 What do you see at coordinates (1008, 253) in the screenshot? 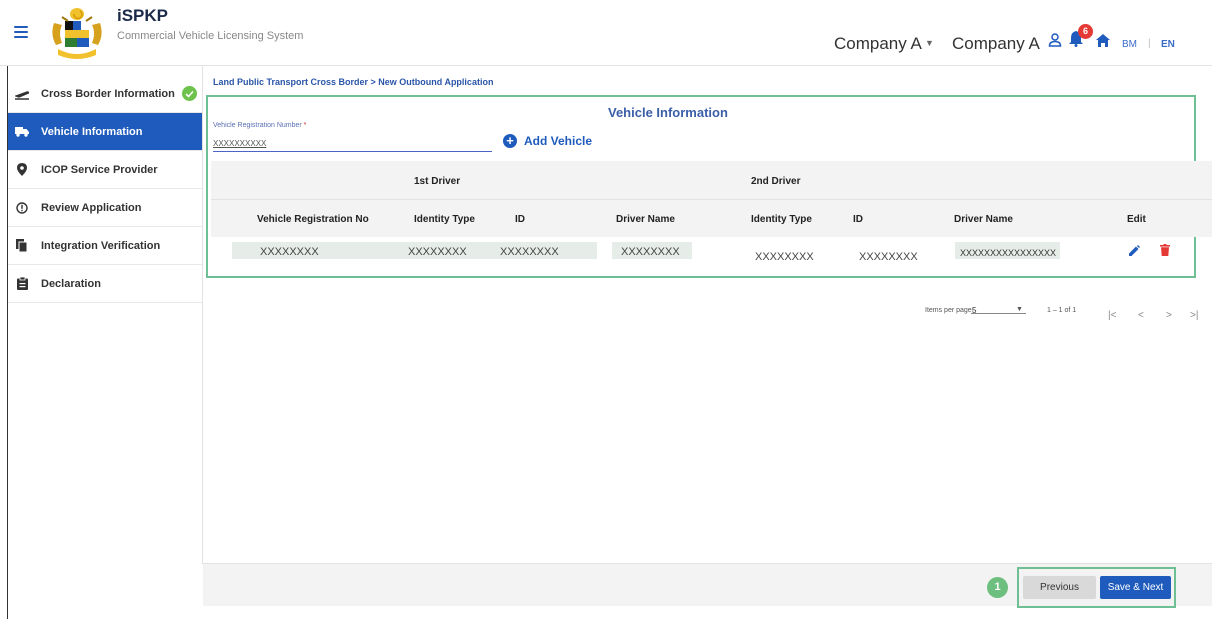
I see `table-cell: XXXXXXXXXXXXXXXX` at bounding box center [1008, 253].